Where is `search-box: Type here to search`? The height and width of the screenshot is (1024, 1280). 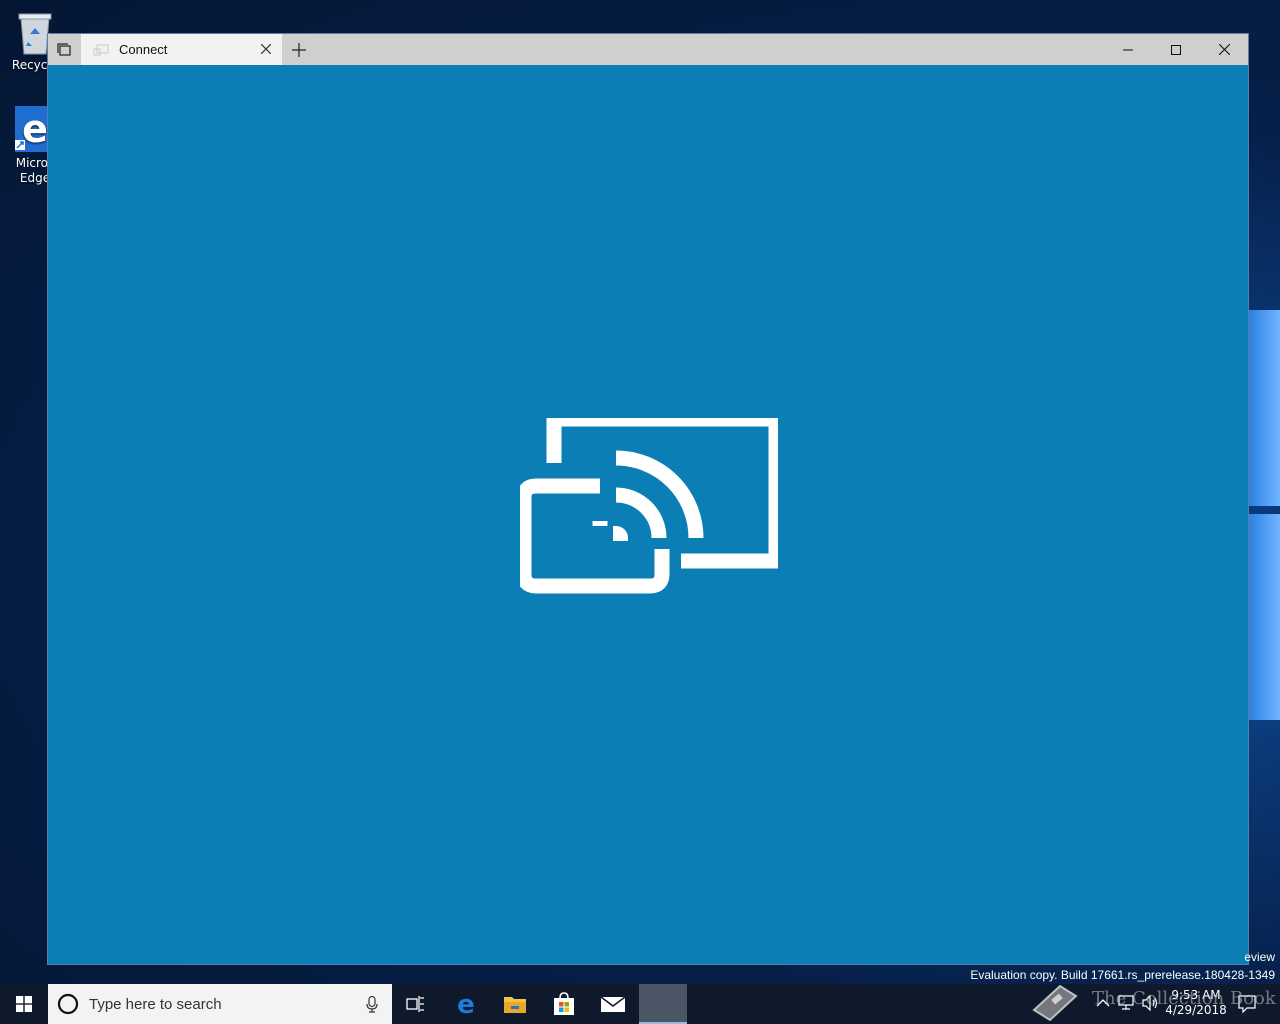
search-box: Type here to search is located at coordinates (220, 1004).